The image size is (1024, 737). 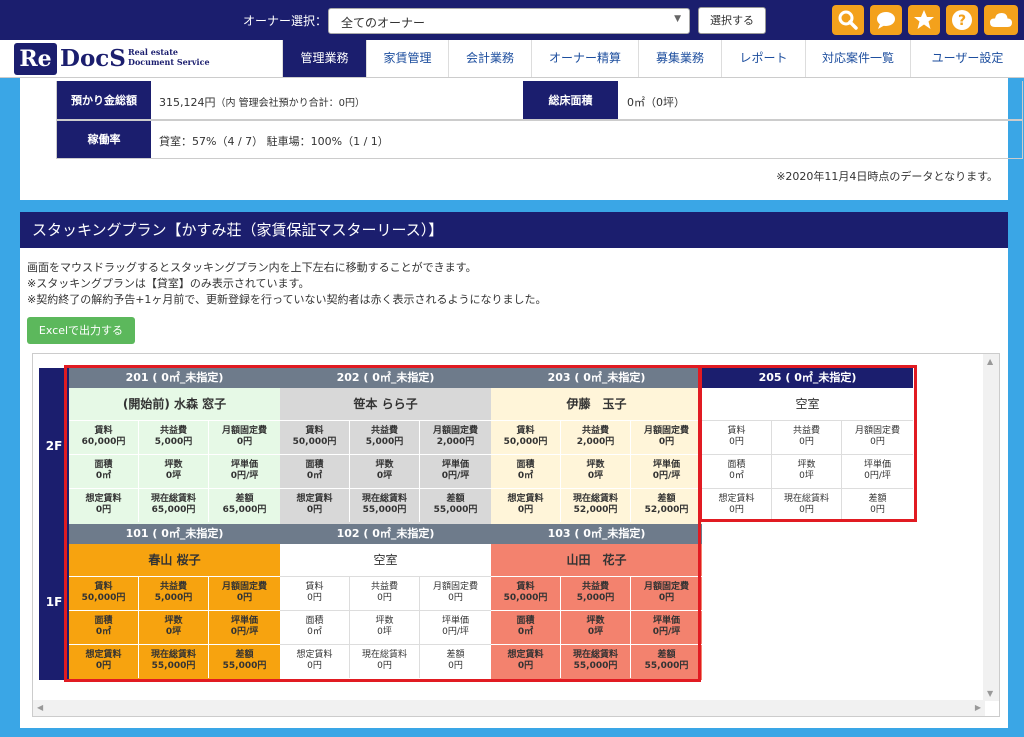 I want to click on top-bar: オーナー選択： 全てのオーナー ▼ 選択する ?, so click(x=512, y=20).